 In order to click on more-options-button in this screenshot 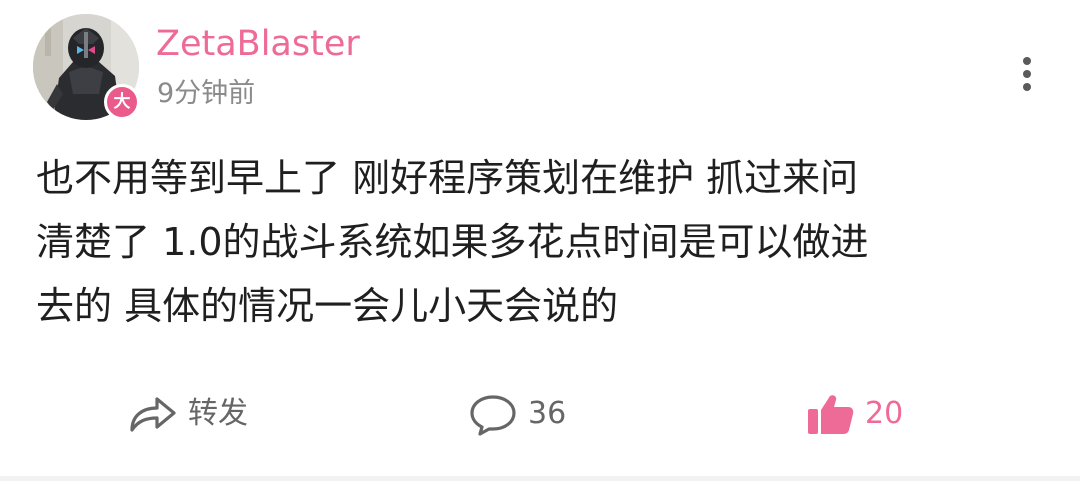, I will do `click(1027, 74)`.